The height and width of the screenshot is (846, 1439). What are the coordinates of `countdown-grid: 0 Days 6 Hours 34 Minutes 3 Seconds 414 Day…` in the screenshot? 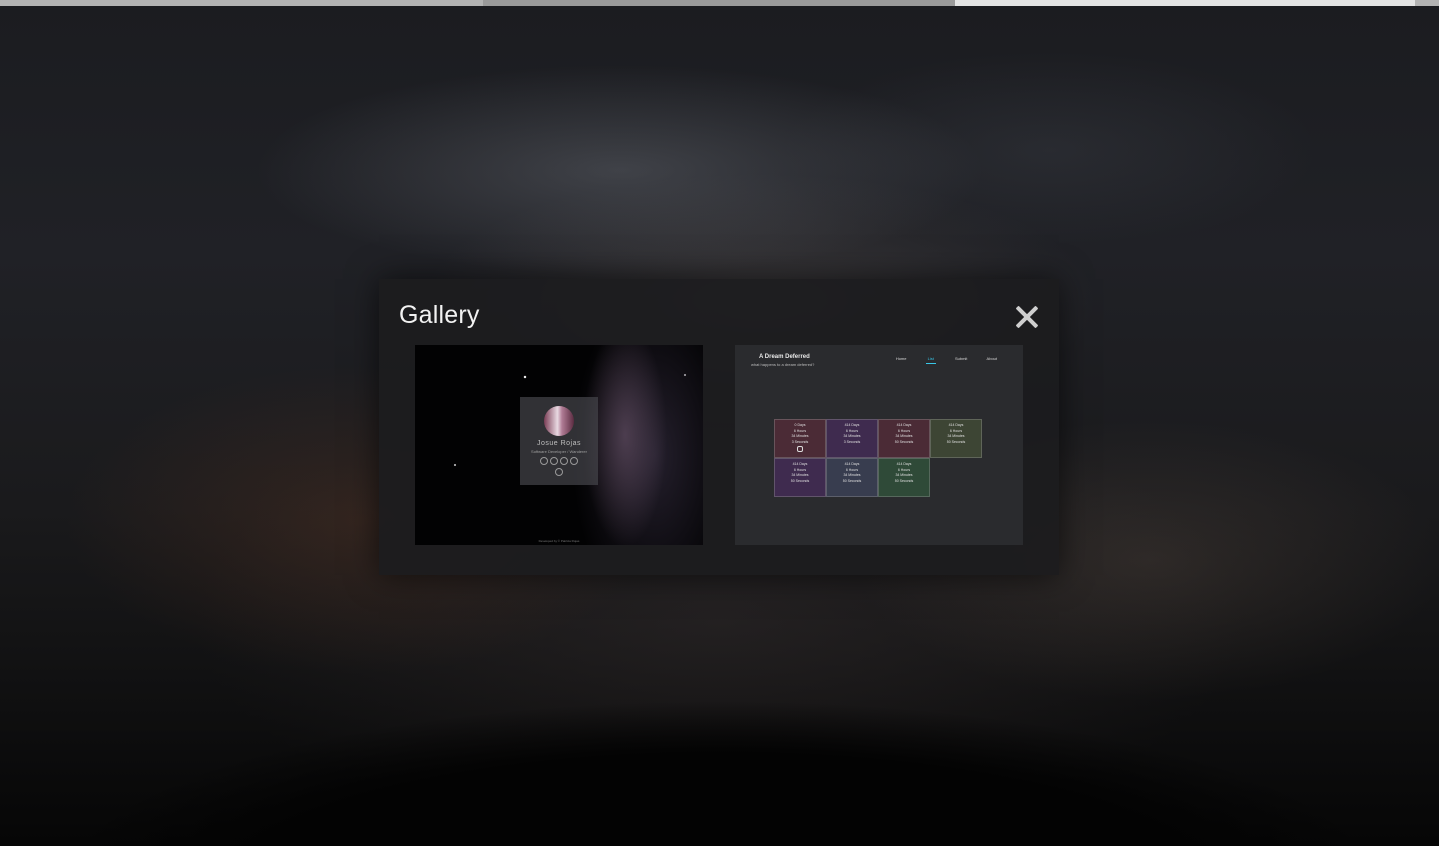 It's located at (879, 459).